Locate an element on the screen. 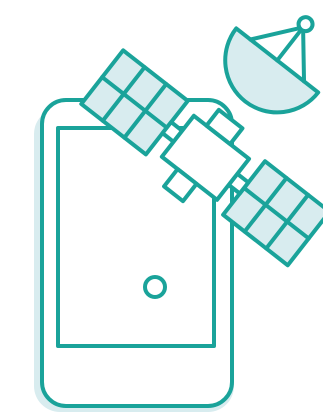 The image size is (323, 414). home-button-icon is located at coordinates (155, 287).